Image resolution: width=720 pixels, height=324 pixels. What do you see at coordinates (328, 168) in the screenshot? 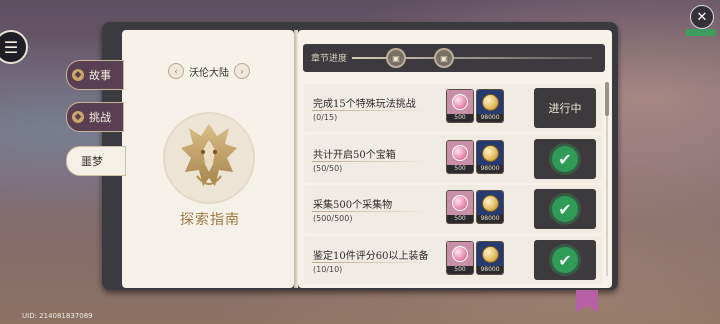
I see `task-progress: (50/50)` at bounding box center [328, 168].